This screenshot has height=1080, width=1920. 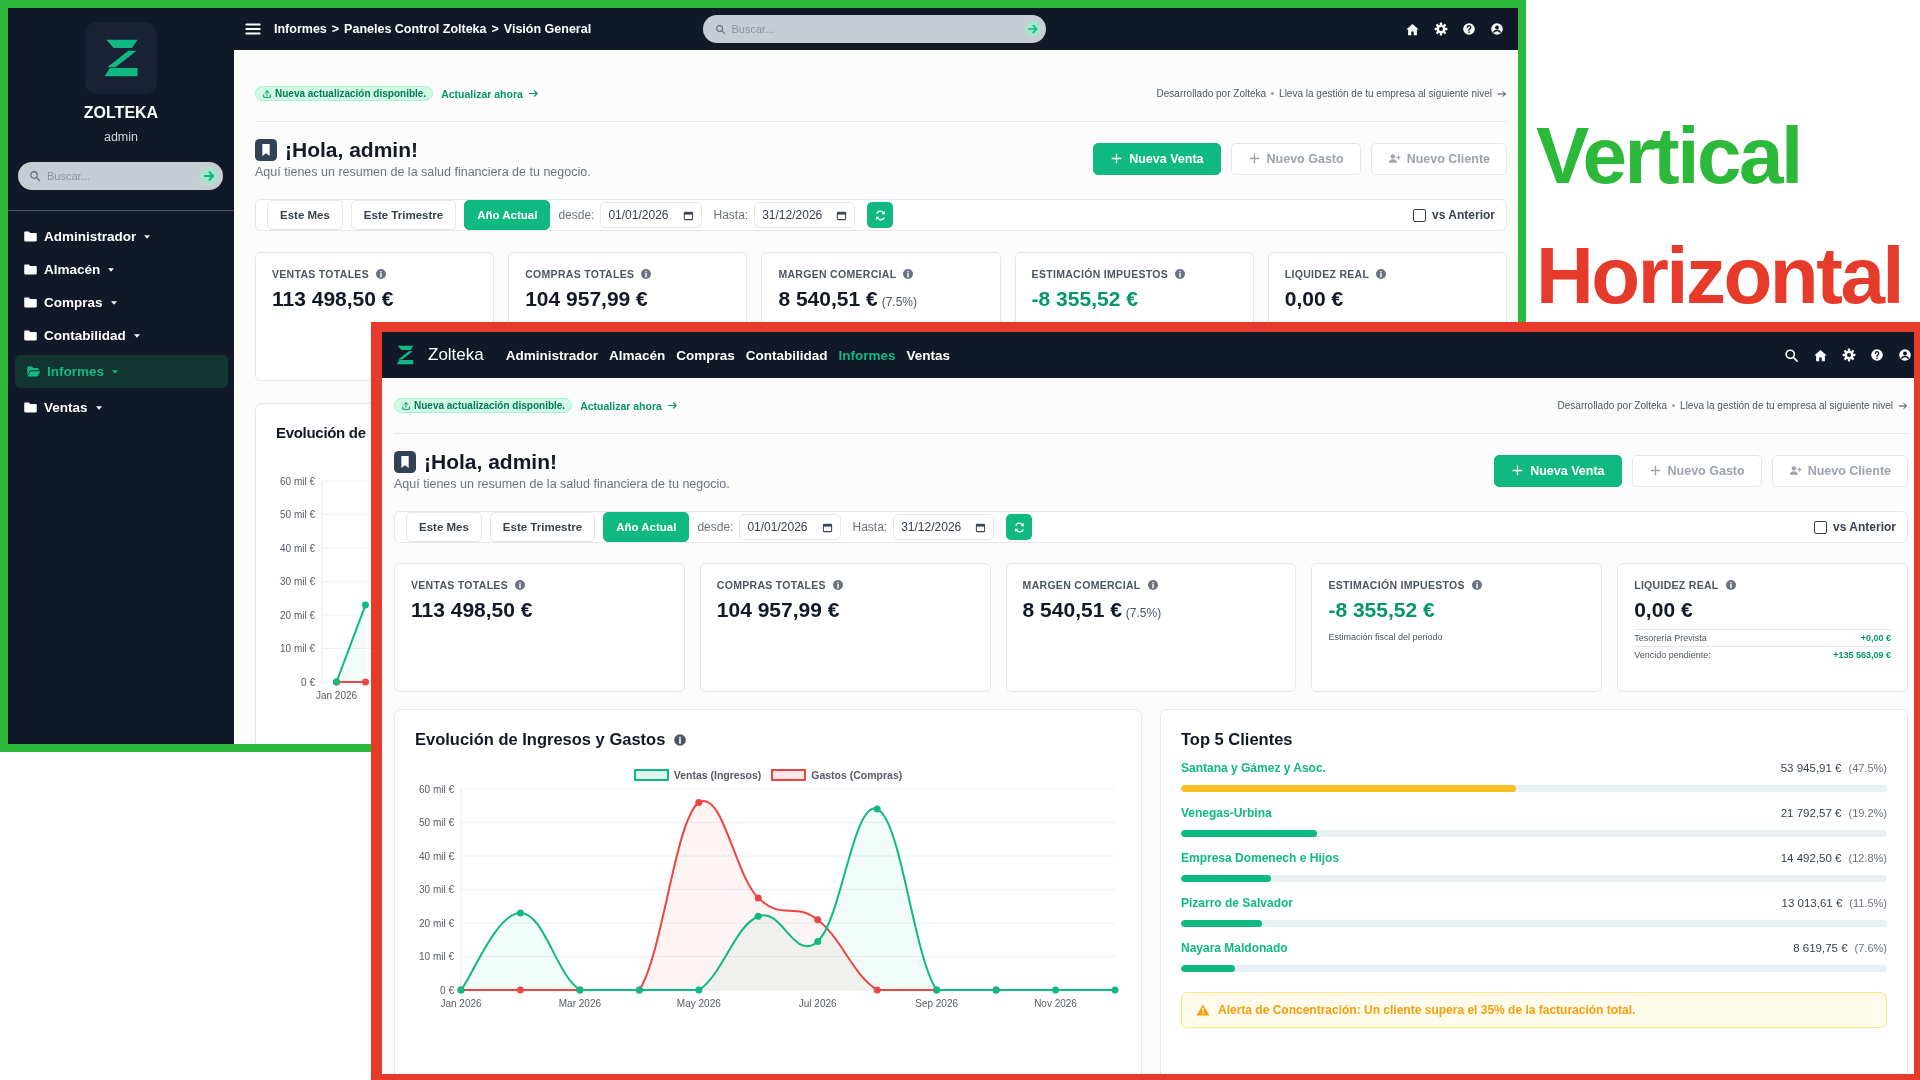 What do you see at coordinates (540, 739) in the screenshot?
I see `card-title: Evolución de Ingresos y Gastos` at bounding box center [540, 739].